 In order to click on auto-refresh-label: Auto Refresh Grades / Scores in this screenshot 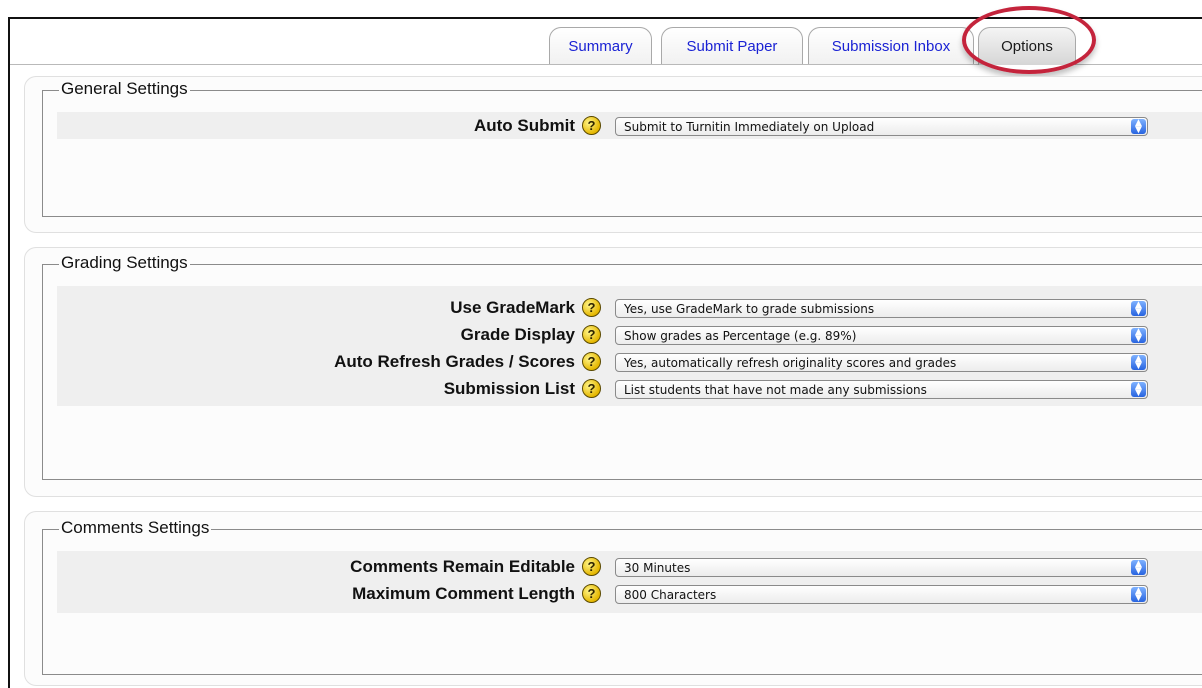, I will do `click(454, 361)`.